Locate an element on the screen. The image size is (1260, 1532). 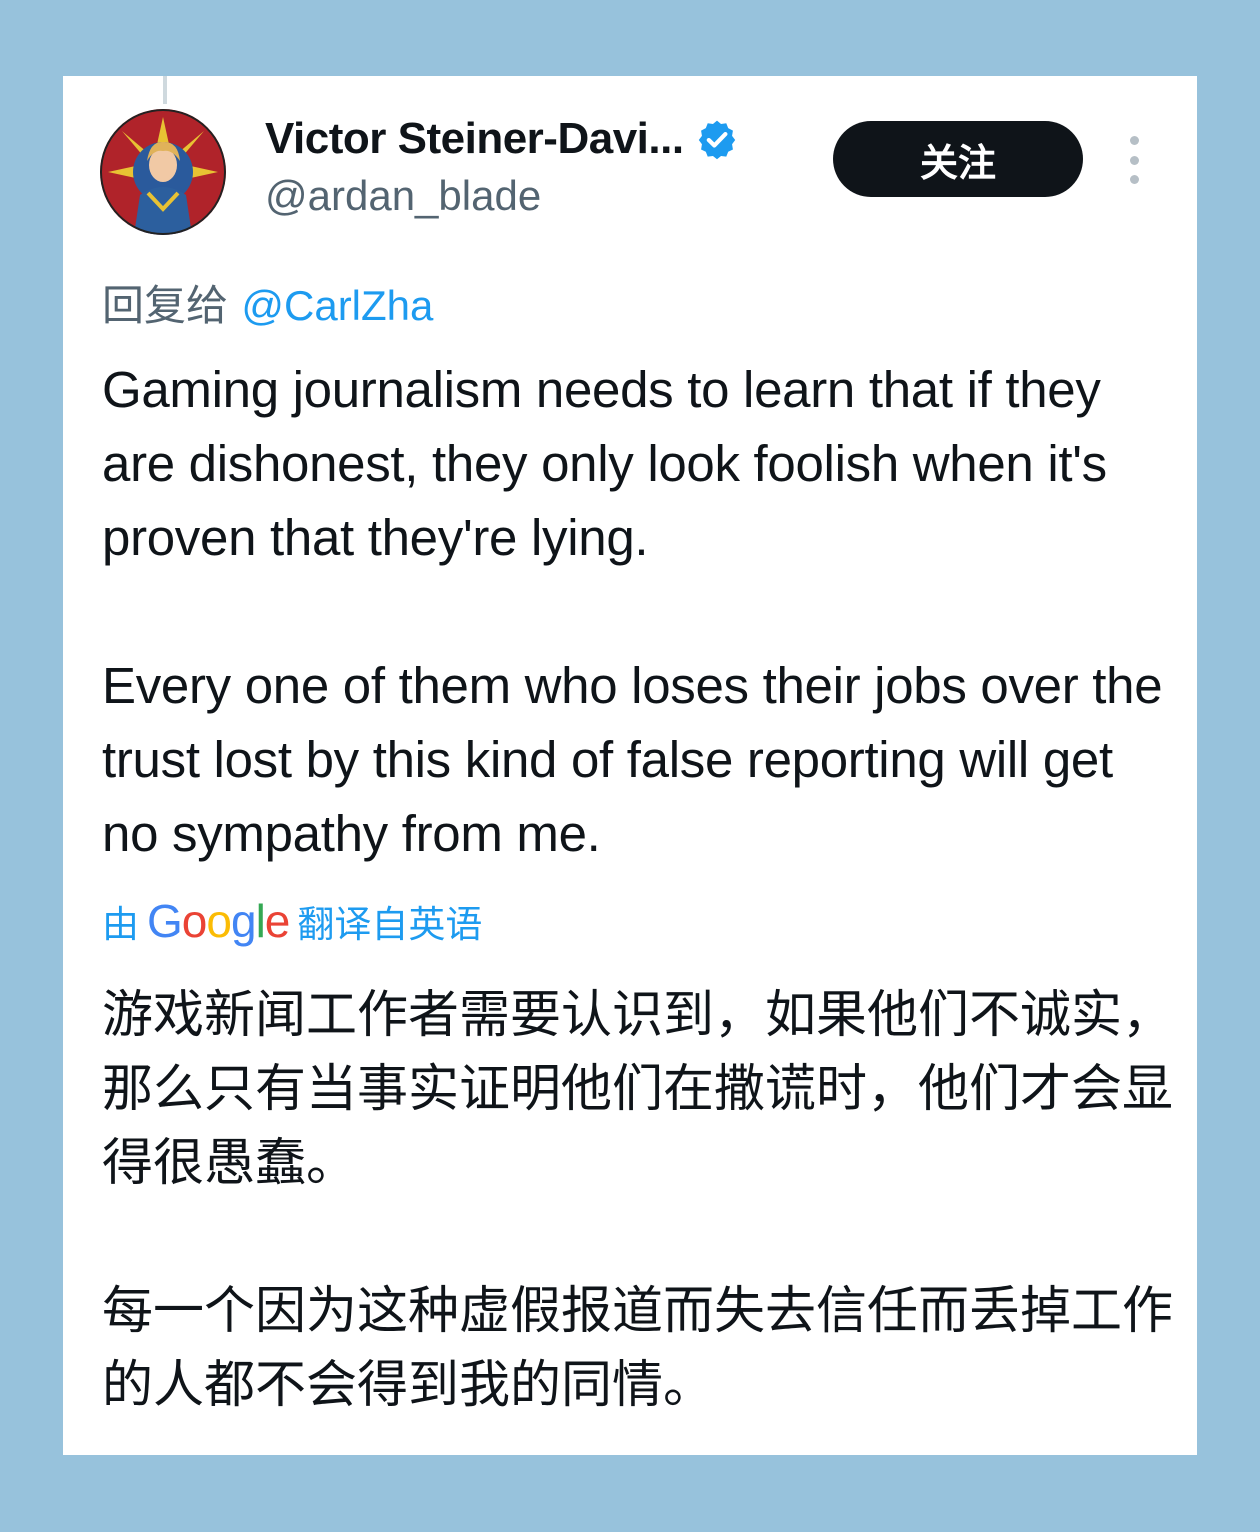
more-vertical-icon is located at coordinates (1134, 160).